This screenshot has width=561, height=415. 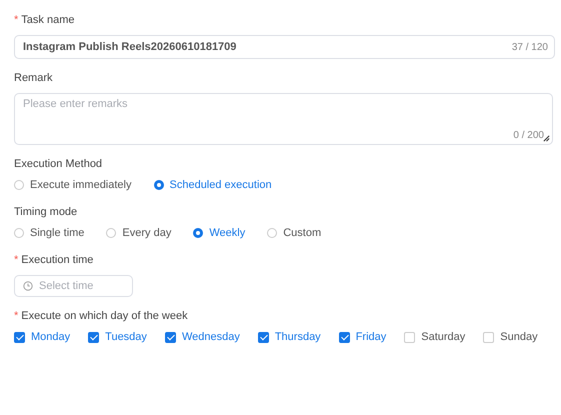 What do you see at coordinates (510, 337) in the screenshot?
I see `checkbox-option: Sunday` at bounding box center [510, 337].